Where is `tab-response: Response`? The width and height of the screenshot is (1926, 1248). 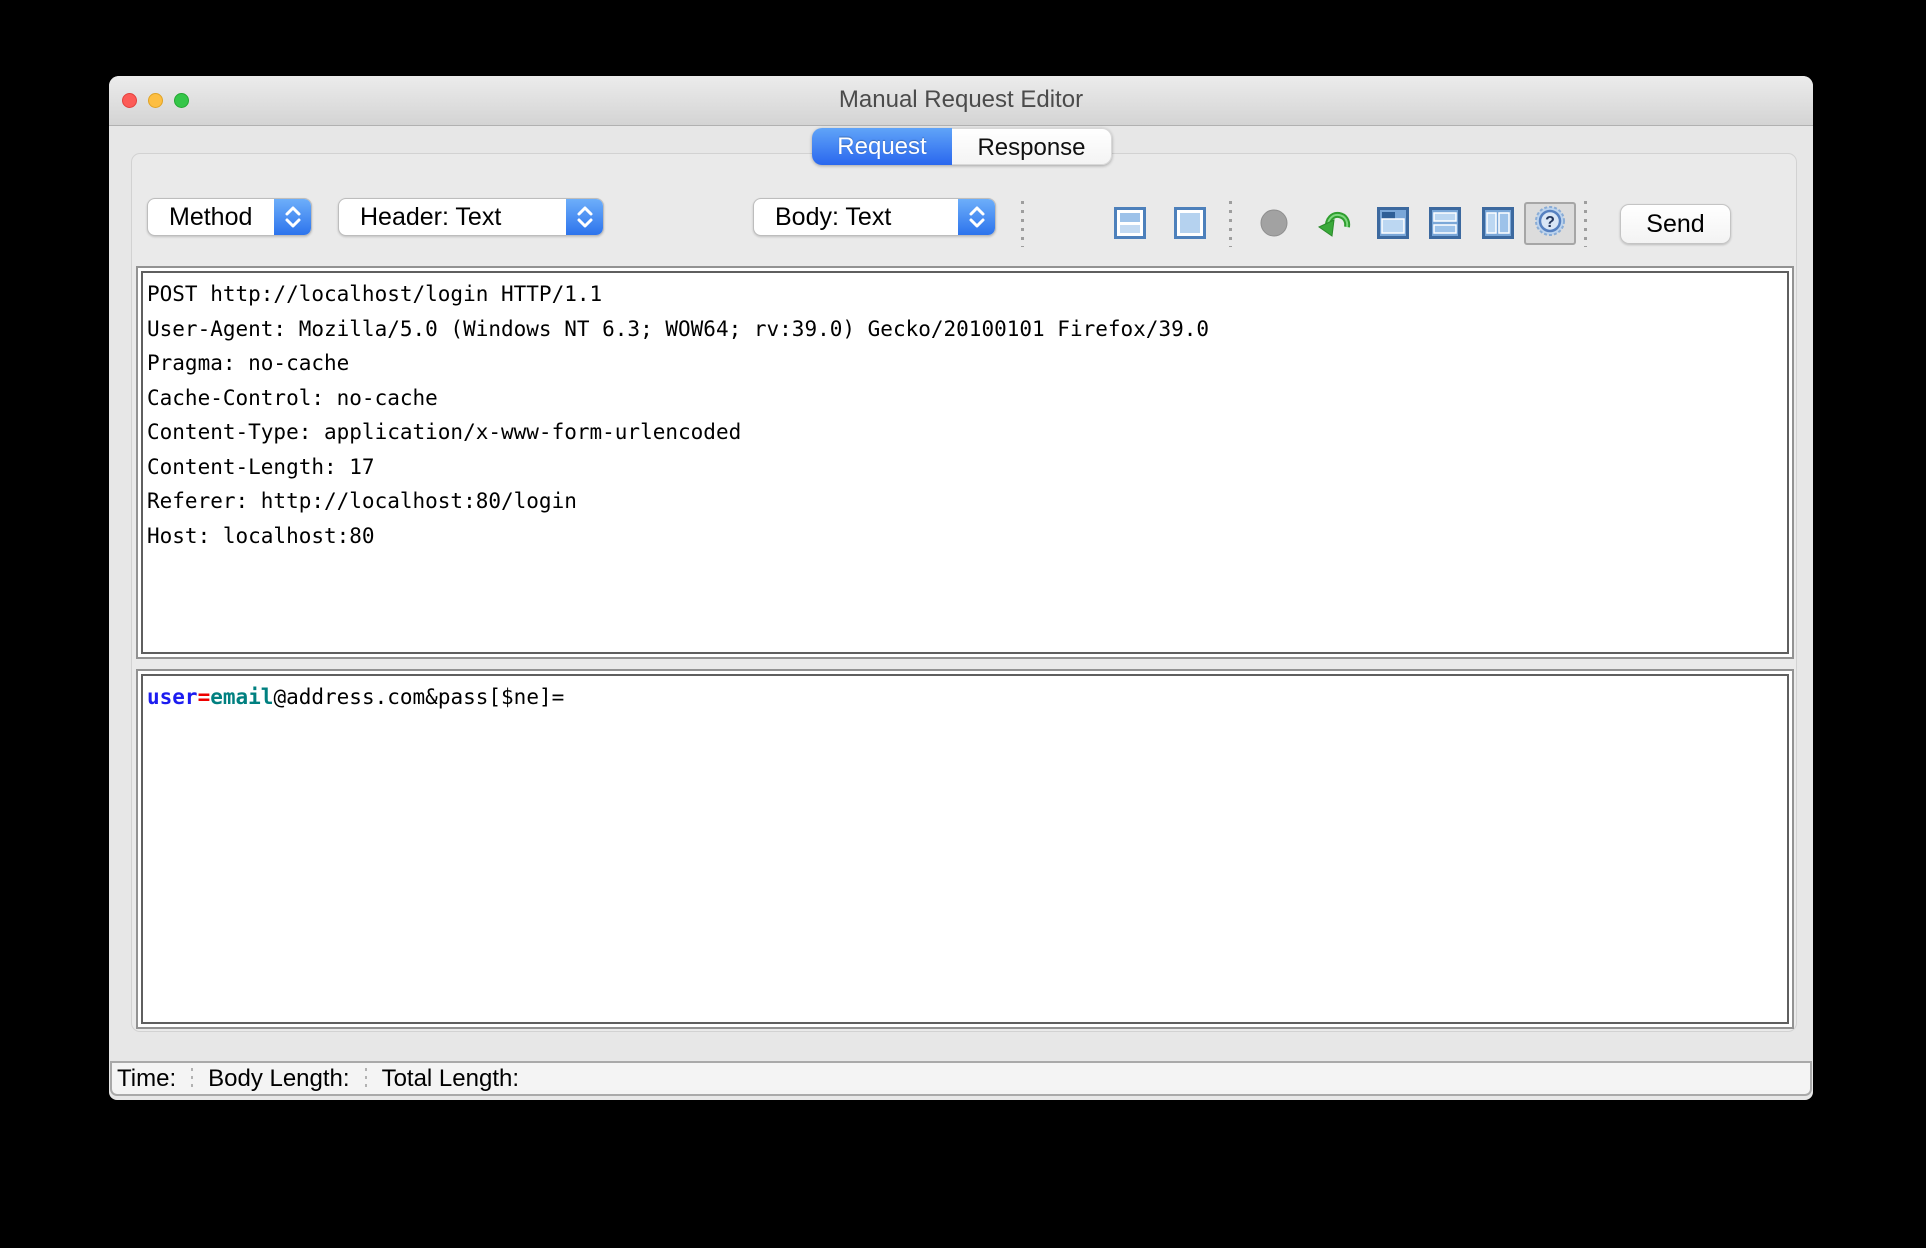 tab-response: Response is located at coordinates (1032, 146).